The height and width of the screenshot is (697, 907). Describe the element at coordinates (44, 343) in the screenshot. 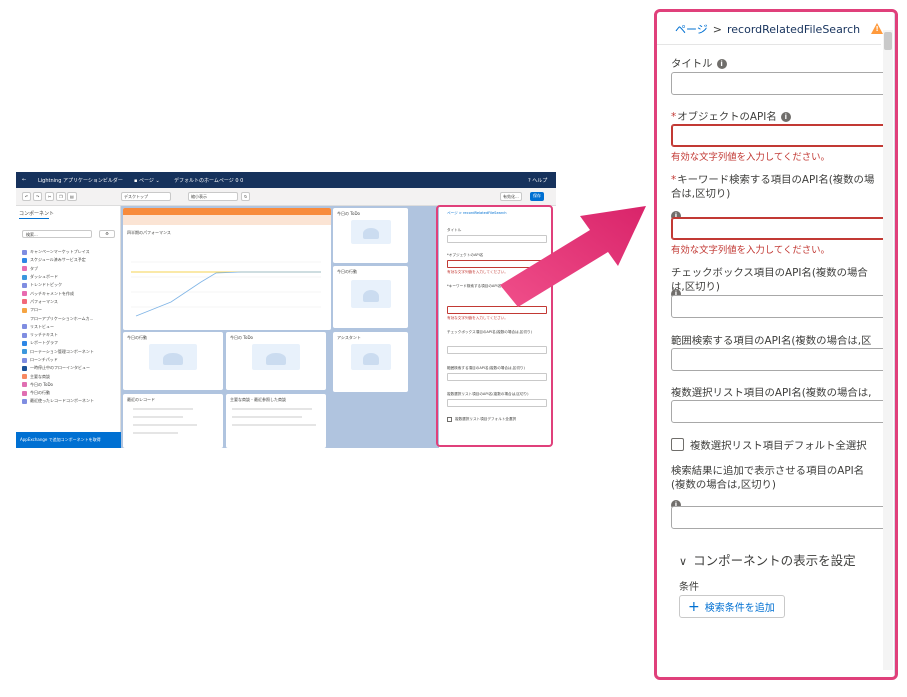

I see `component-label: レポートグラフ` at that location.